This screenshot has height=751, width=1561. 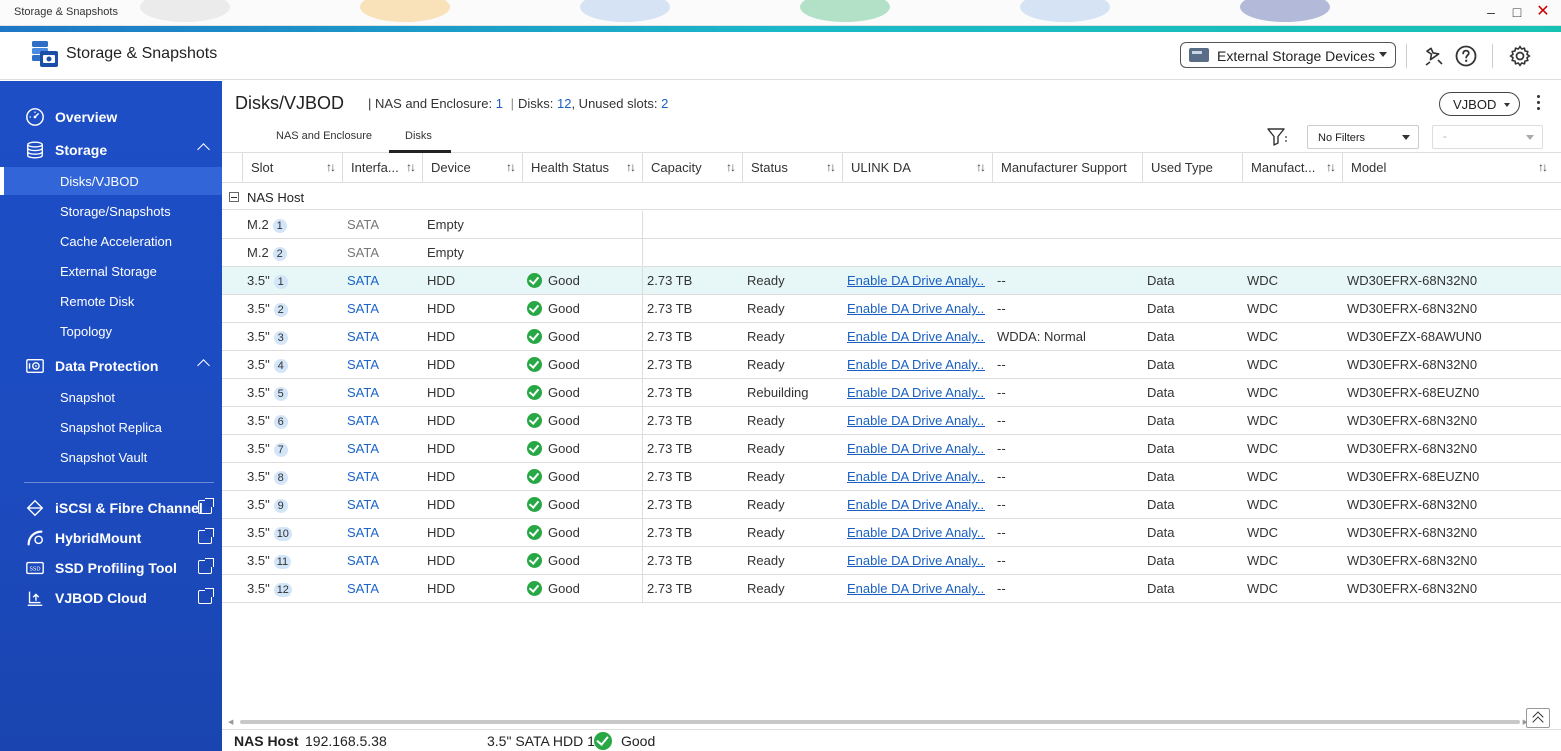 I want to click on column-header-interface: Interfa... ↑↓, so click(x=382, y=168).